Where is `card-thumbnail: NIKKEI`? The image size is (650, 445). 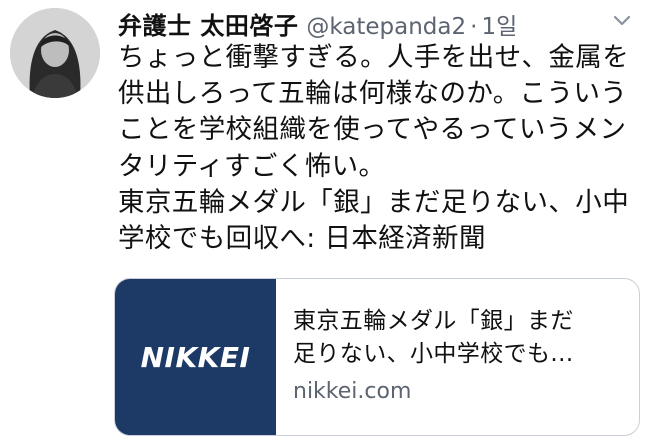 card-thumbnail: NIKKEI is located at coordinates (195, 357).